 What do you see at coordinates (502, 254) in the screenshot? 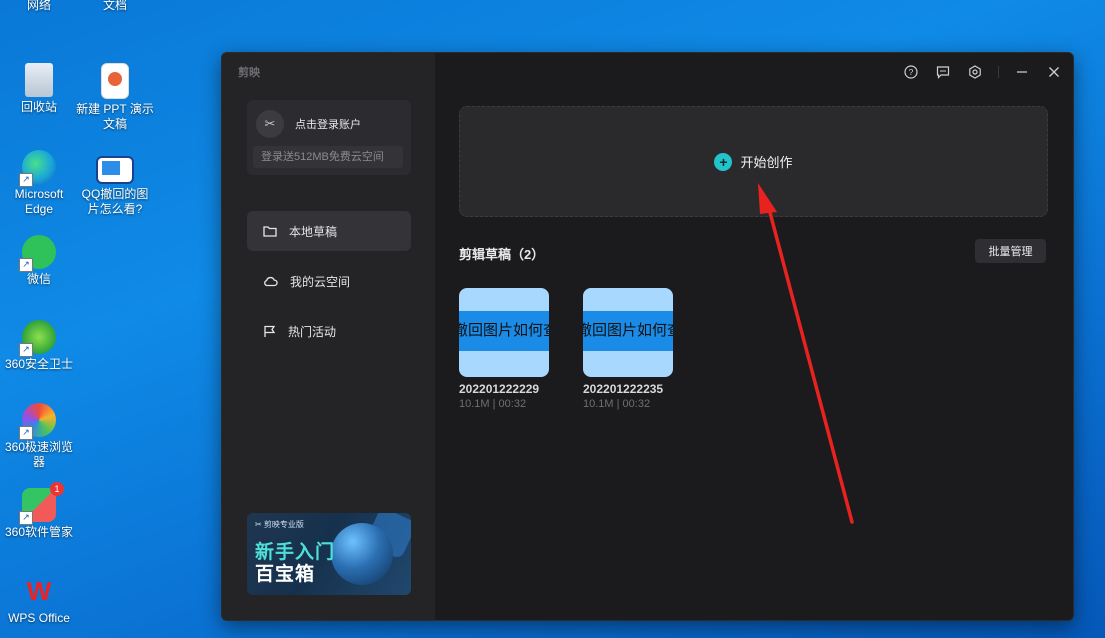
I see `drafts-section-title: 剪辑草稿（2）` at bounding box center [502, 254].